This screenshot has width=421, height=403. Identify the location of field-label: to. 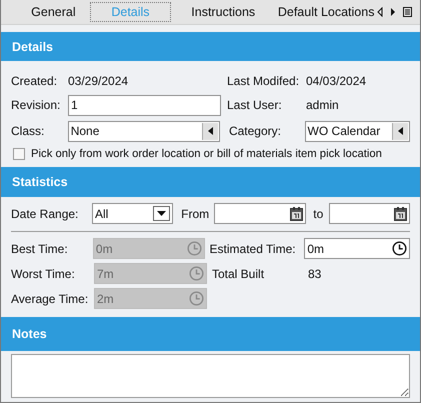
(318, 213).